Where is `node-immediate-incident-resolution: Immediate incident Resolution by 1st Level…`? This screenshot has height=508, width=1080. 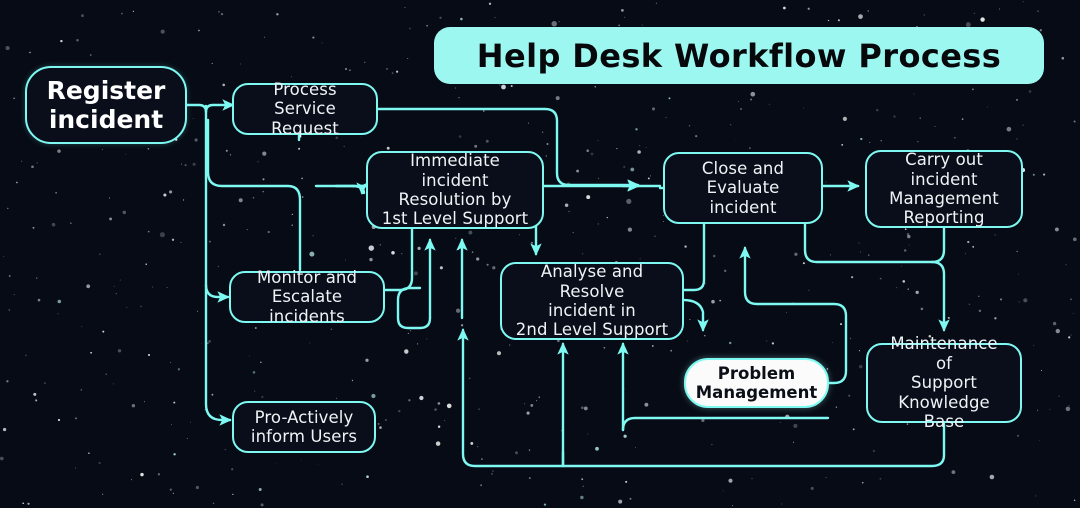
node-immediate-incident-resolution: Immediate incident Resolution by 1st Level… is located at coordinates (455, 190).